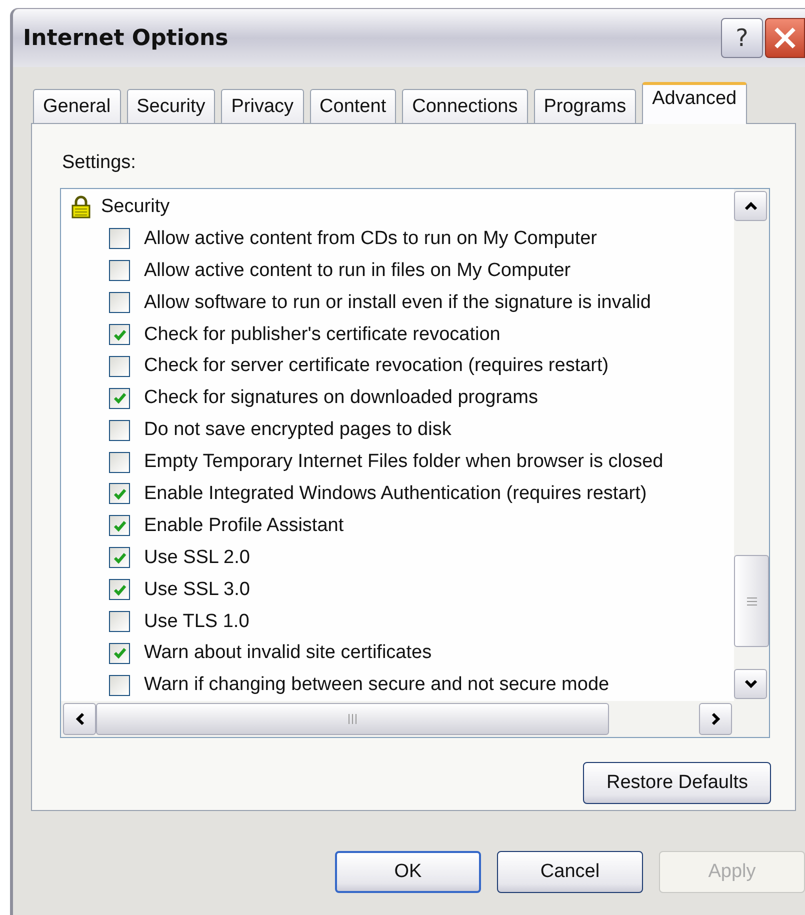 The height and width of the screenshot is (915, 805). Describe the element at coordinates (99, 163) in the screenshot. I see `settings-label: Settings:` at that location.